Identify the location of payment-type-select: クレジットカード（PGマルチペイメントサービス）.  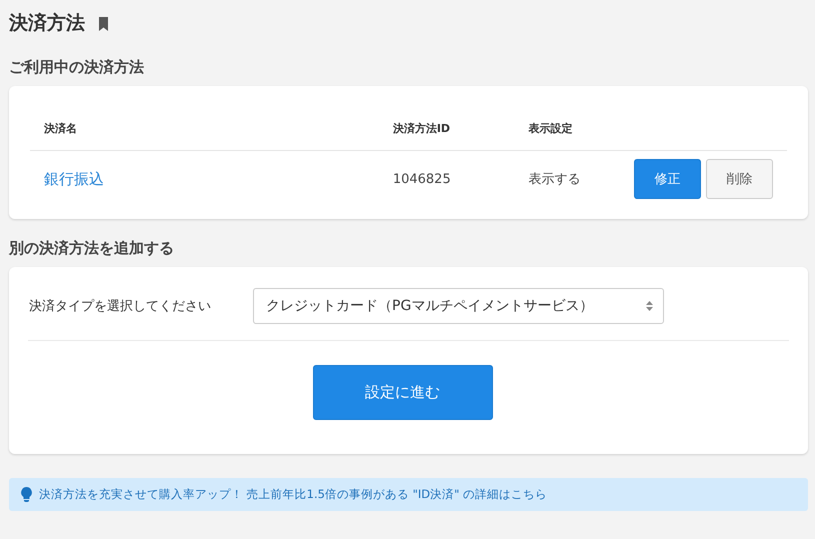
(458, 306).